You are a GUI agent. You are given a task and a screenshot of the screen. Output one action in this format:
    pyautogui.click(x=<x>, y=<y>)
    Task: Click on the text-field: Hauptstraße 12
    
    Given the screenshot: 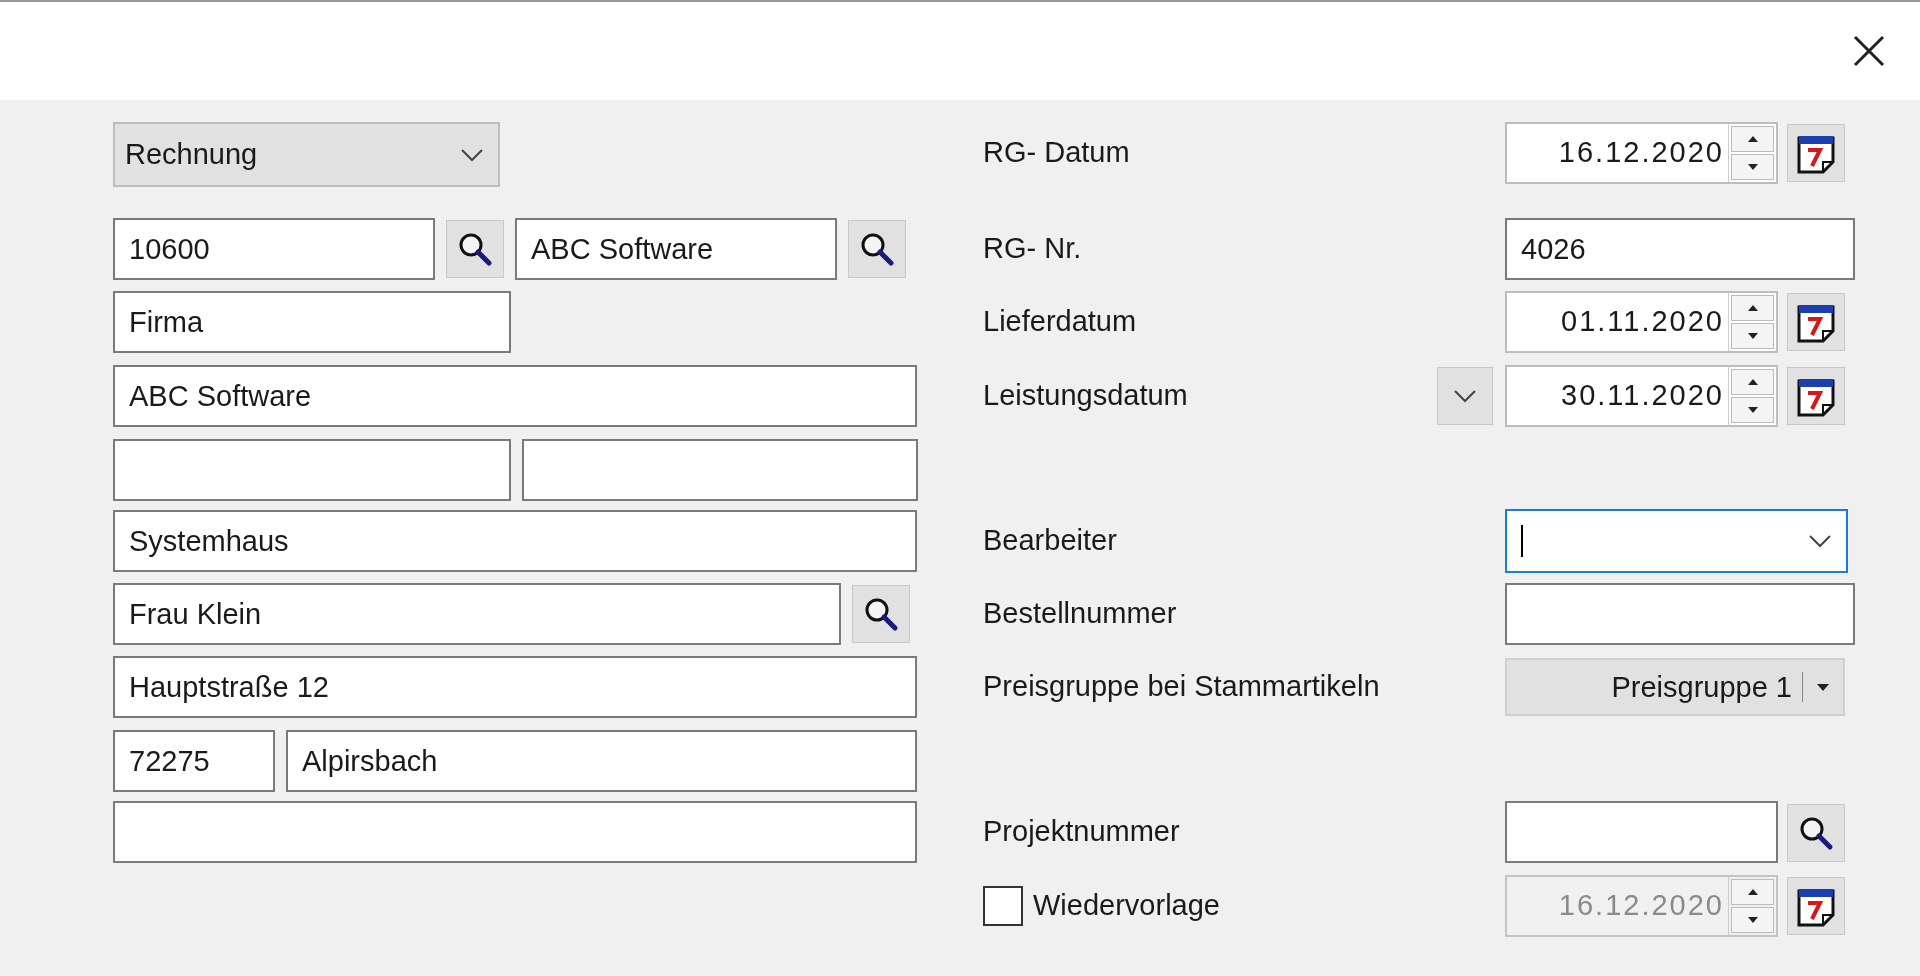 What is the action you would take?
    pyautogui.click(x=515, y=687)
    